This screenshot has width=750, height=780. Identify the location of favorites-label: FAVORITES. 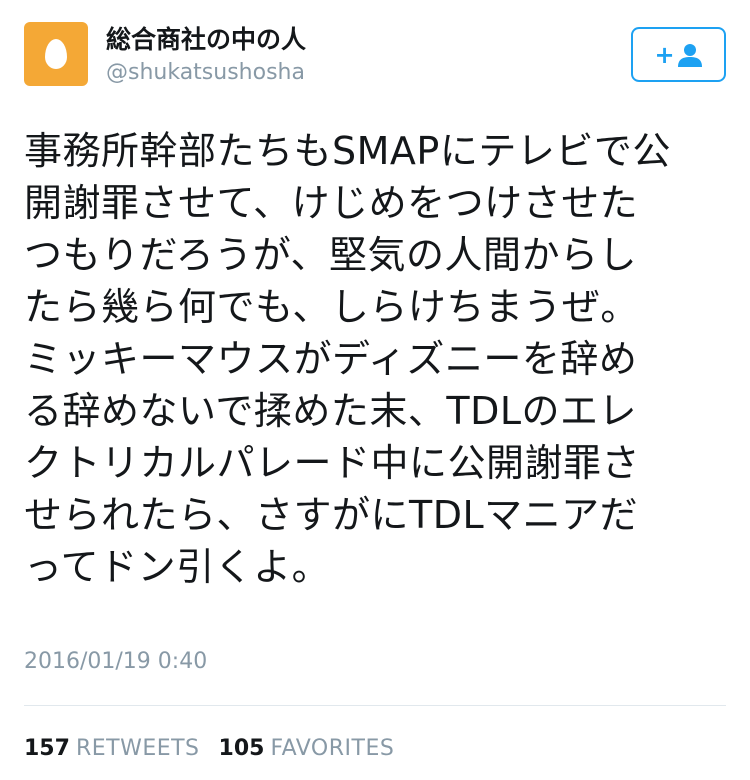
(332, 748).